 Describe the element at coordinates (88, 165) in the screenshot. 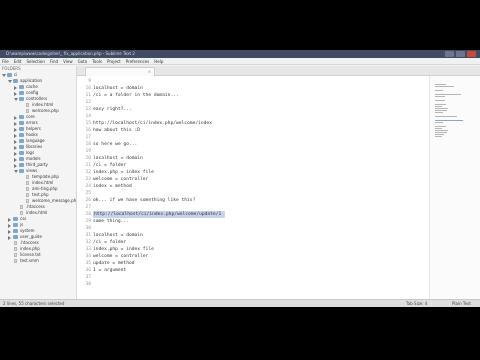

I see `line-number: 21` at that location.